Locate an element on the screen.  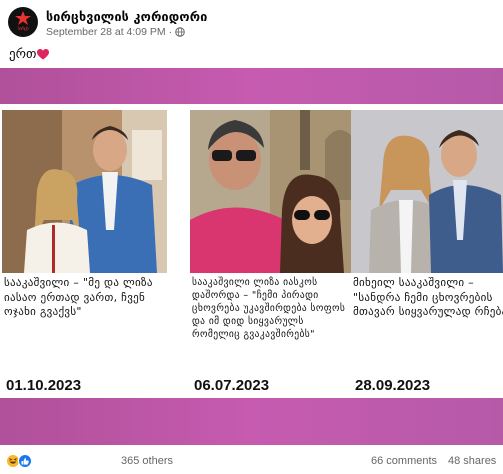
panel-date-2: 06.07.2023 is located at coordinates (232, 385).